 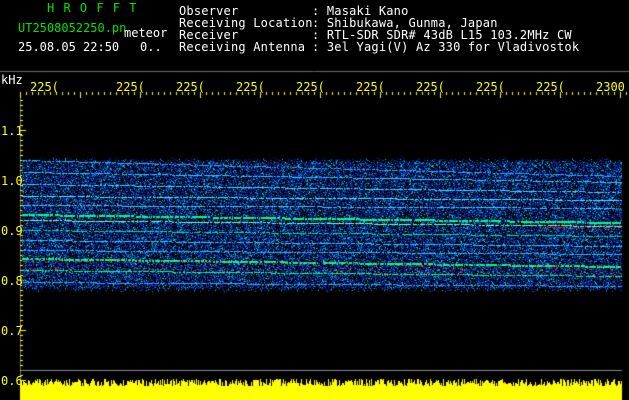 What do you see at coordinates (12, 80) in the screenshot?
I see `y-axis-unit: kHz` at bounding box center [12, 80].